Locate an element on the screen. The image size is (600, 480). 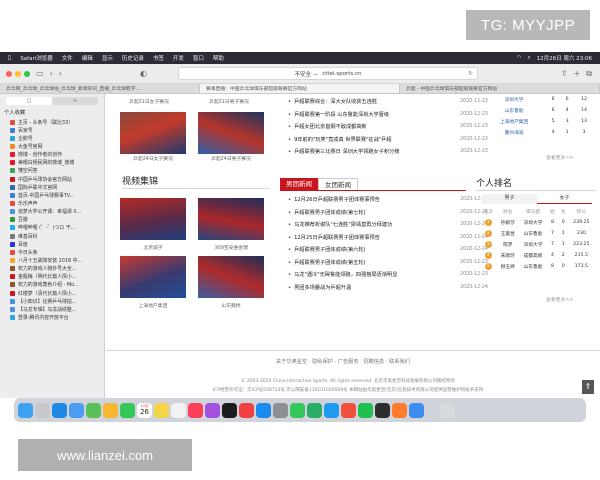
news-title: 乒超联赛男子团体成绩(第七轮) is located at coordinates (327, 213).